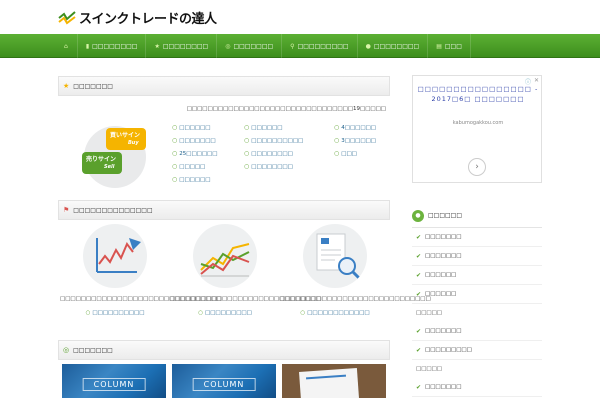 The height and width of the screenshot is (400, 600). I want to click on home-icon: ⌂, so click(66, 46).